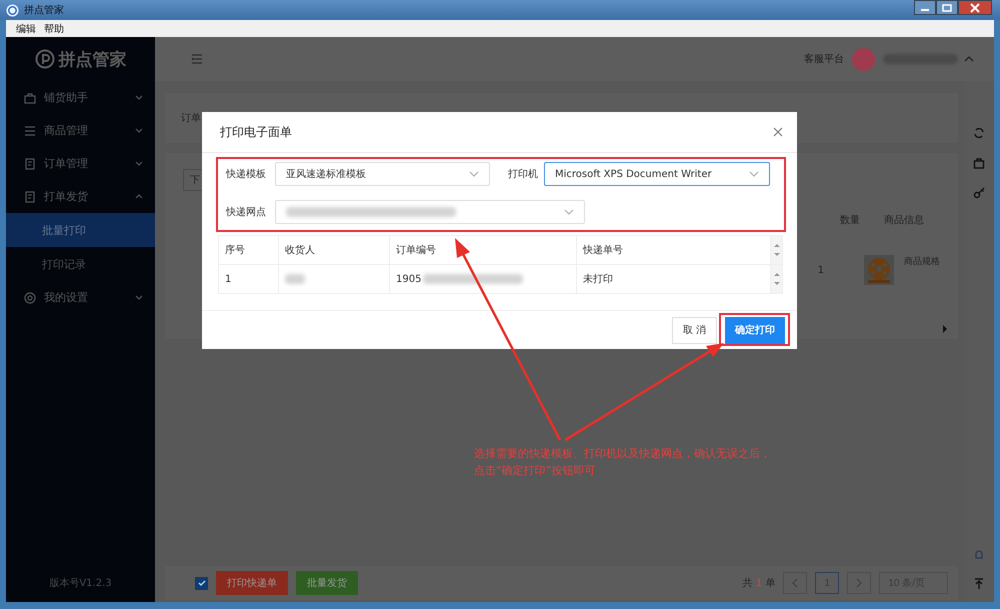  I want to click on cancel-button: 取 消, so click(694, 330).